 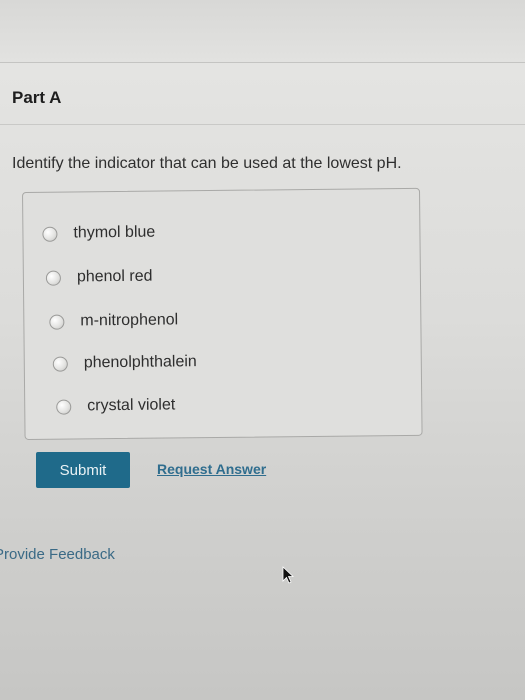 I want to click on choice-crystal-violet: crystal violet, so click(x=115, y=405).